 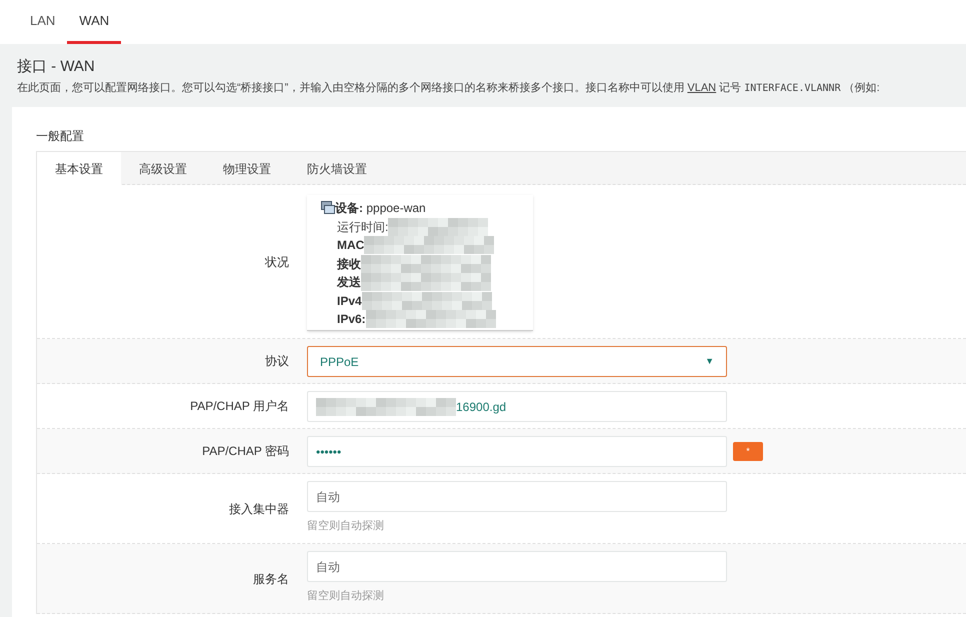 I want to click on status-line: MAC, so click(x=350, y=245).